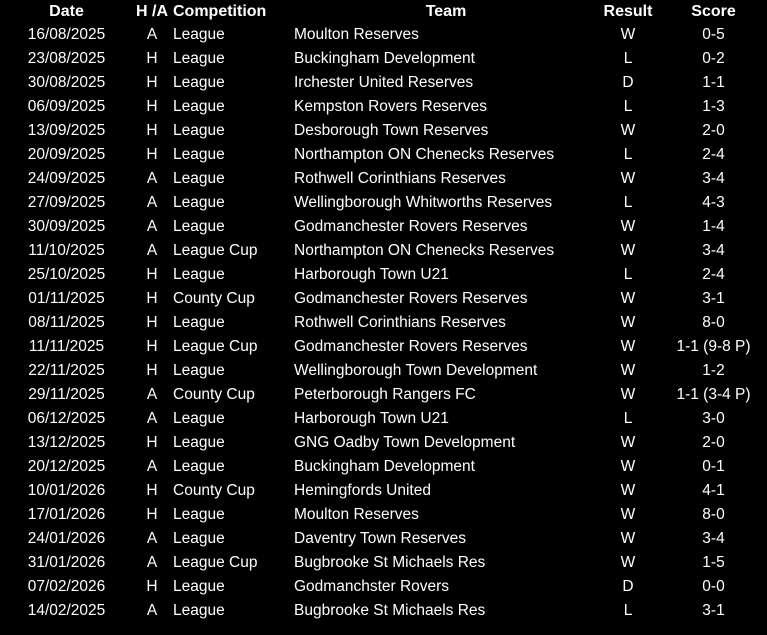  I want to click on cell-team: Wellingborough Town Development, so click(416, 370).